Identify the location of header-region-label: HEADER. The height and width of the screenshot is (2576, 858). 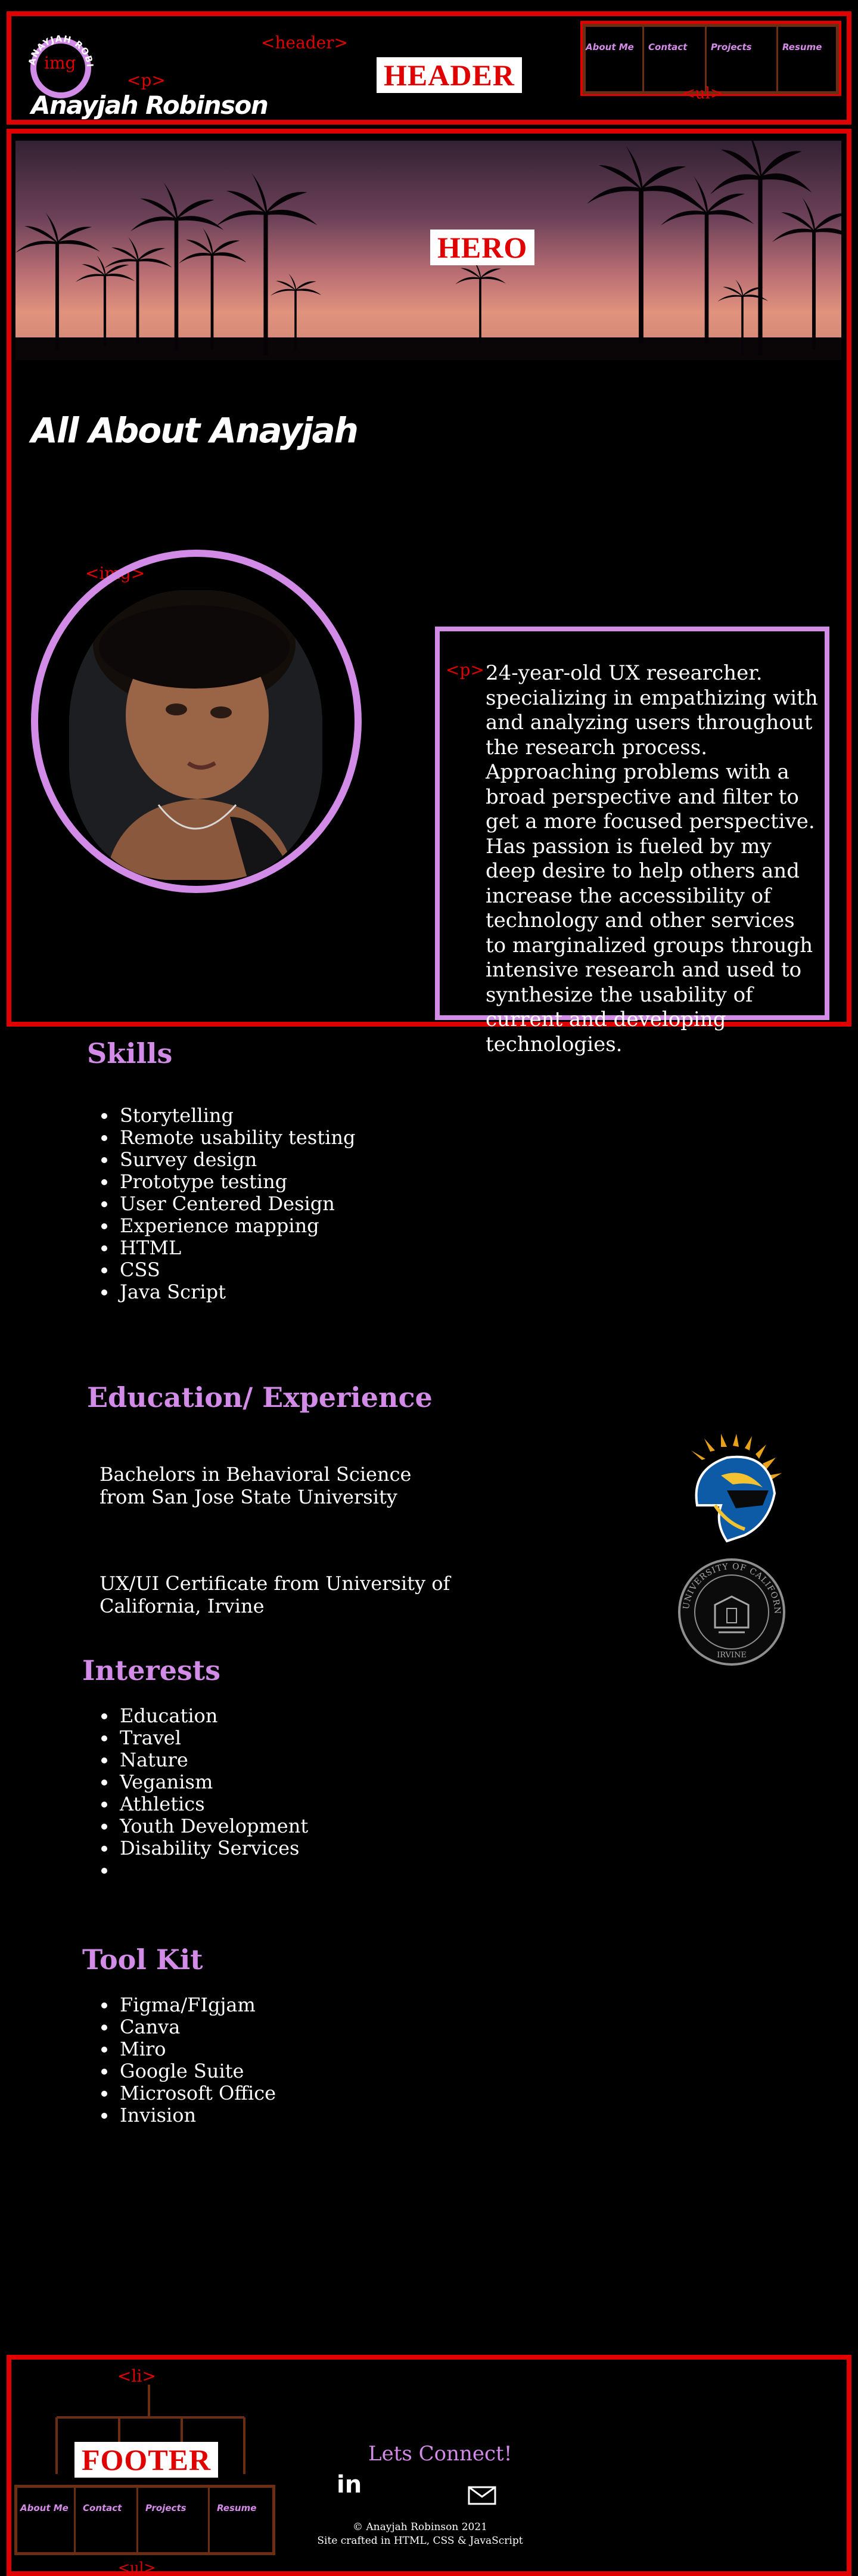
(449, 75).